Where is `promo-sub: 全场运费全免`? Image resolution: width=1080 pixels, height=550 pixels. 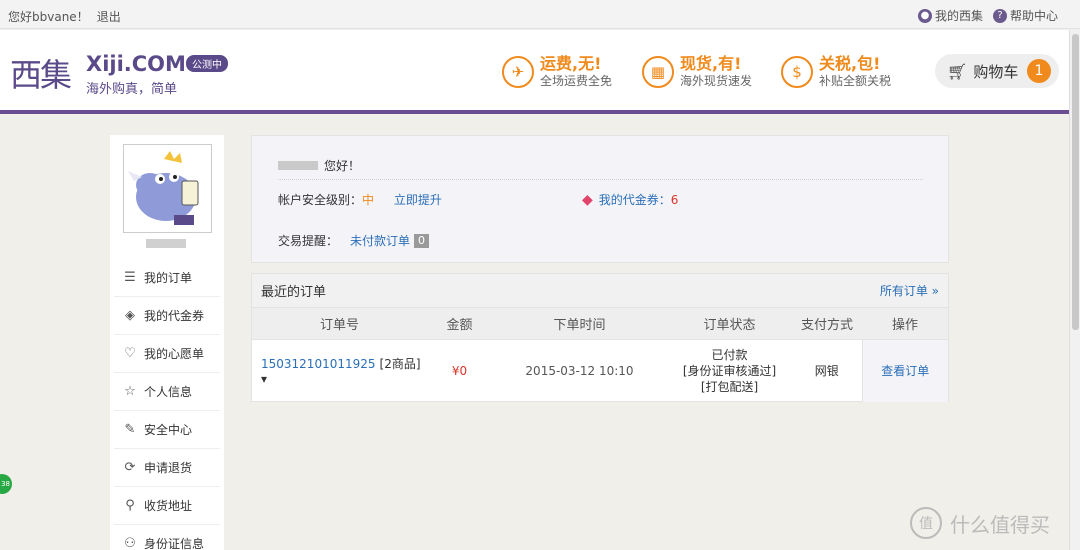
promo-sub: 全场运费全免 is located at coordinates (576, 81).